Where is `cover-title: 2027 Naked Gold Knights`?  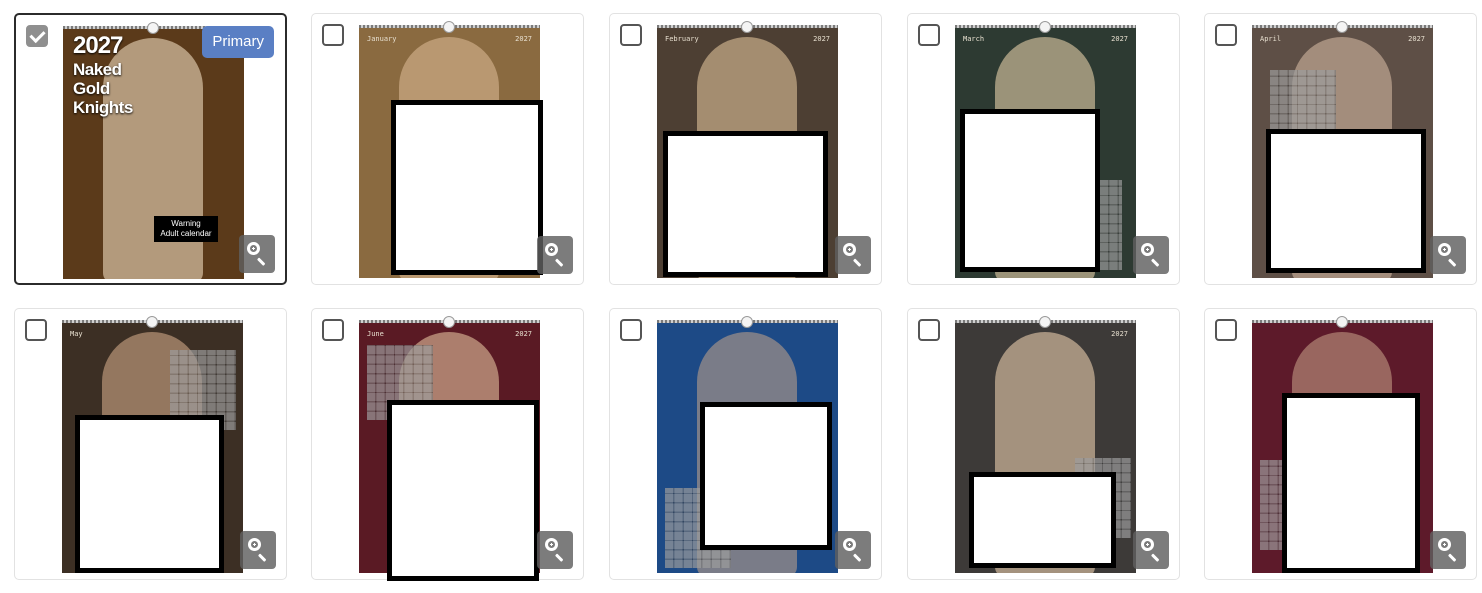
cover-title: 2027 Naked Gold Knights is located at coordinates (103, 74).